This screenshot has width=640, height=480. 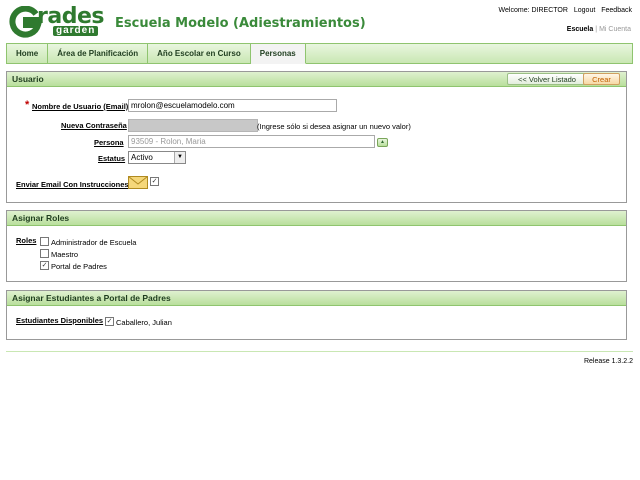 What do you see at coordinates (27, 105) in the screenshot?
I see `required-marker: *` at bounding box center [27, 105].